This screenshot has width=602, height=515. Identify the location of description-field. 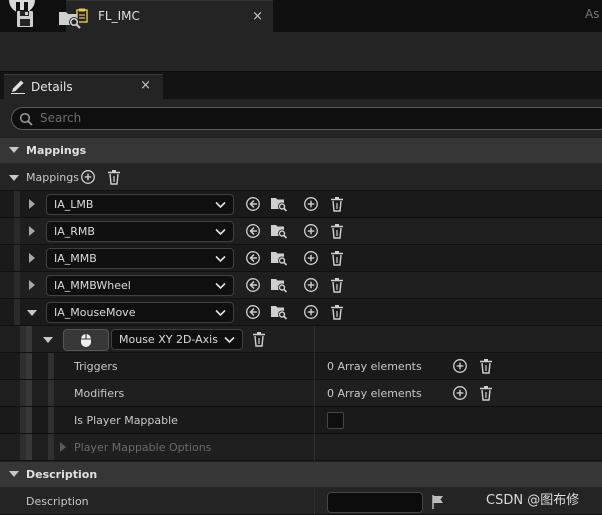
(375, 502).